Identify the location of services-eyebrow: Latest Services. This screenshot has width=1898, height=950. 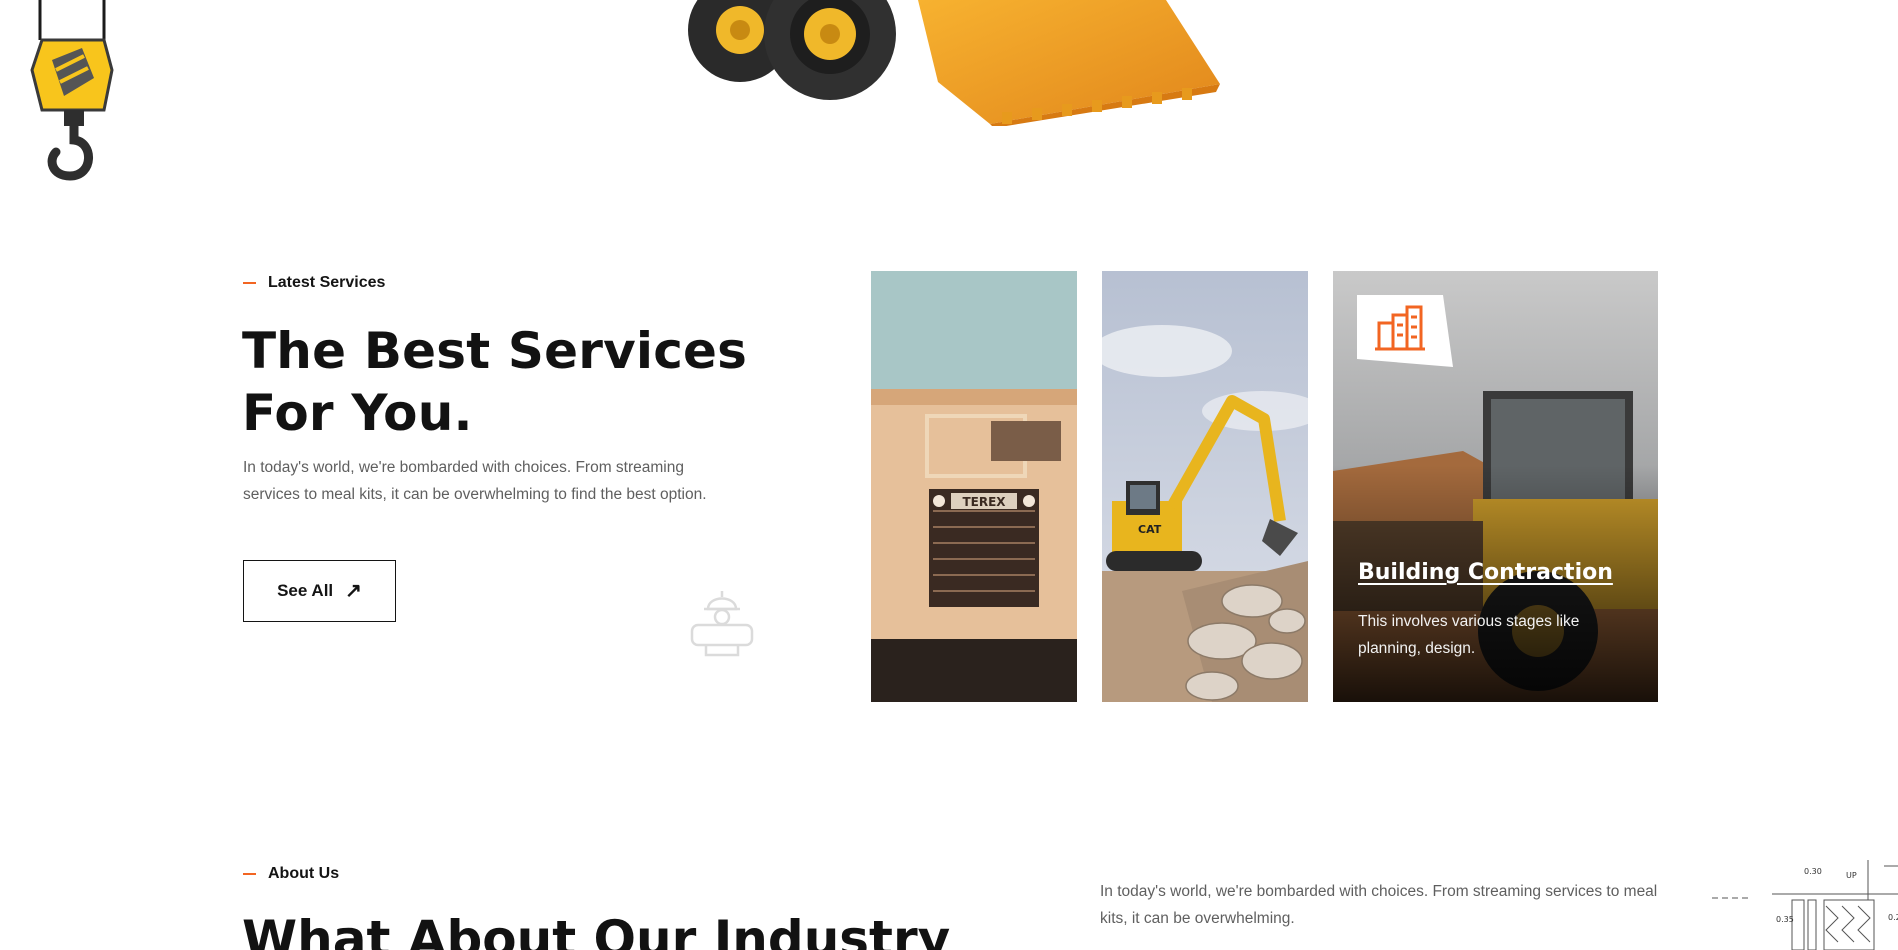
(314, 283).